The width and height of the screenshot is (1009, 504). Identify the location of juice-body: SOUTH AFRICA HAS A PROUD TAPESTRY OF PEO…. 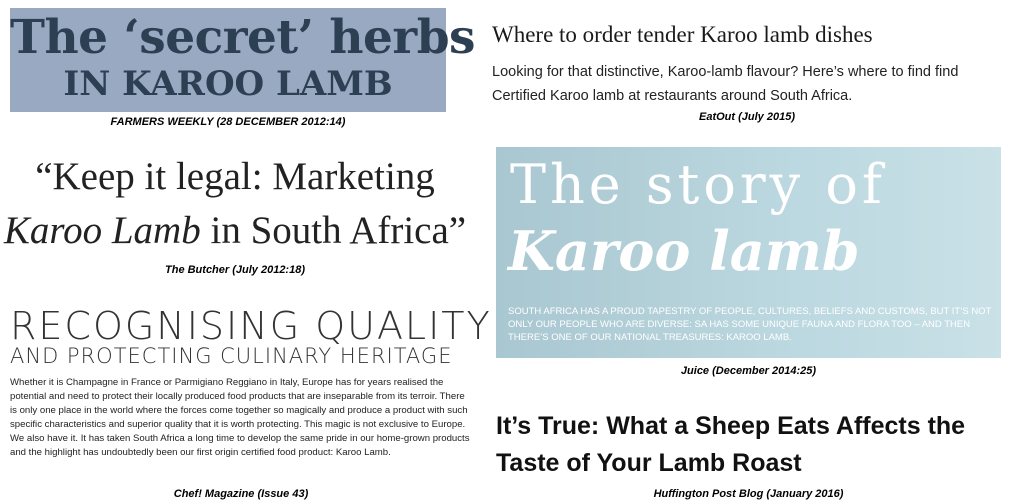
(750, 324).